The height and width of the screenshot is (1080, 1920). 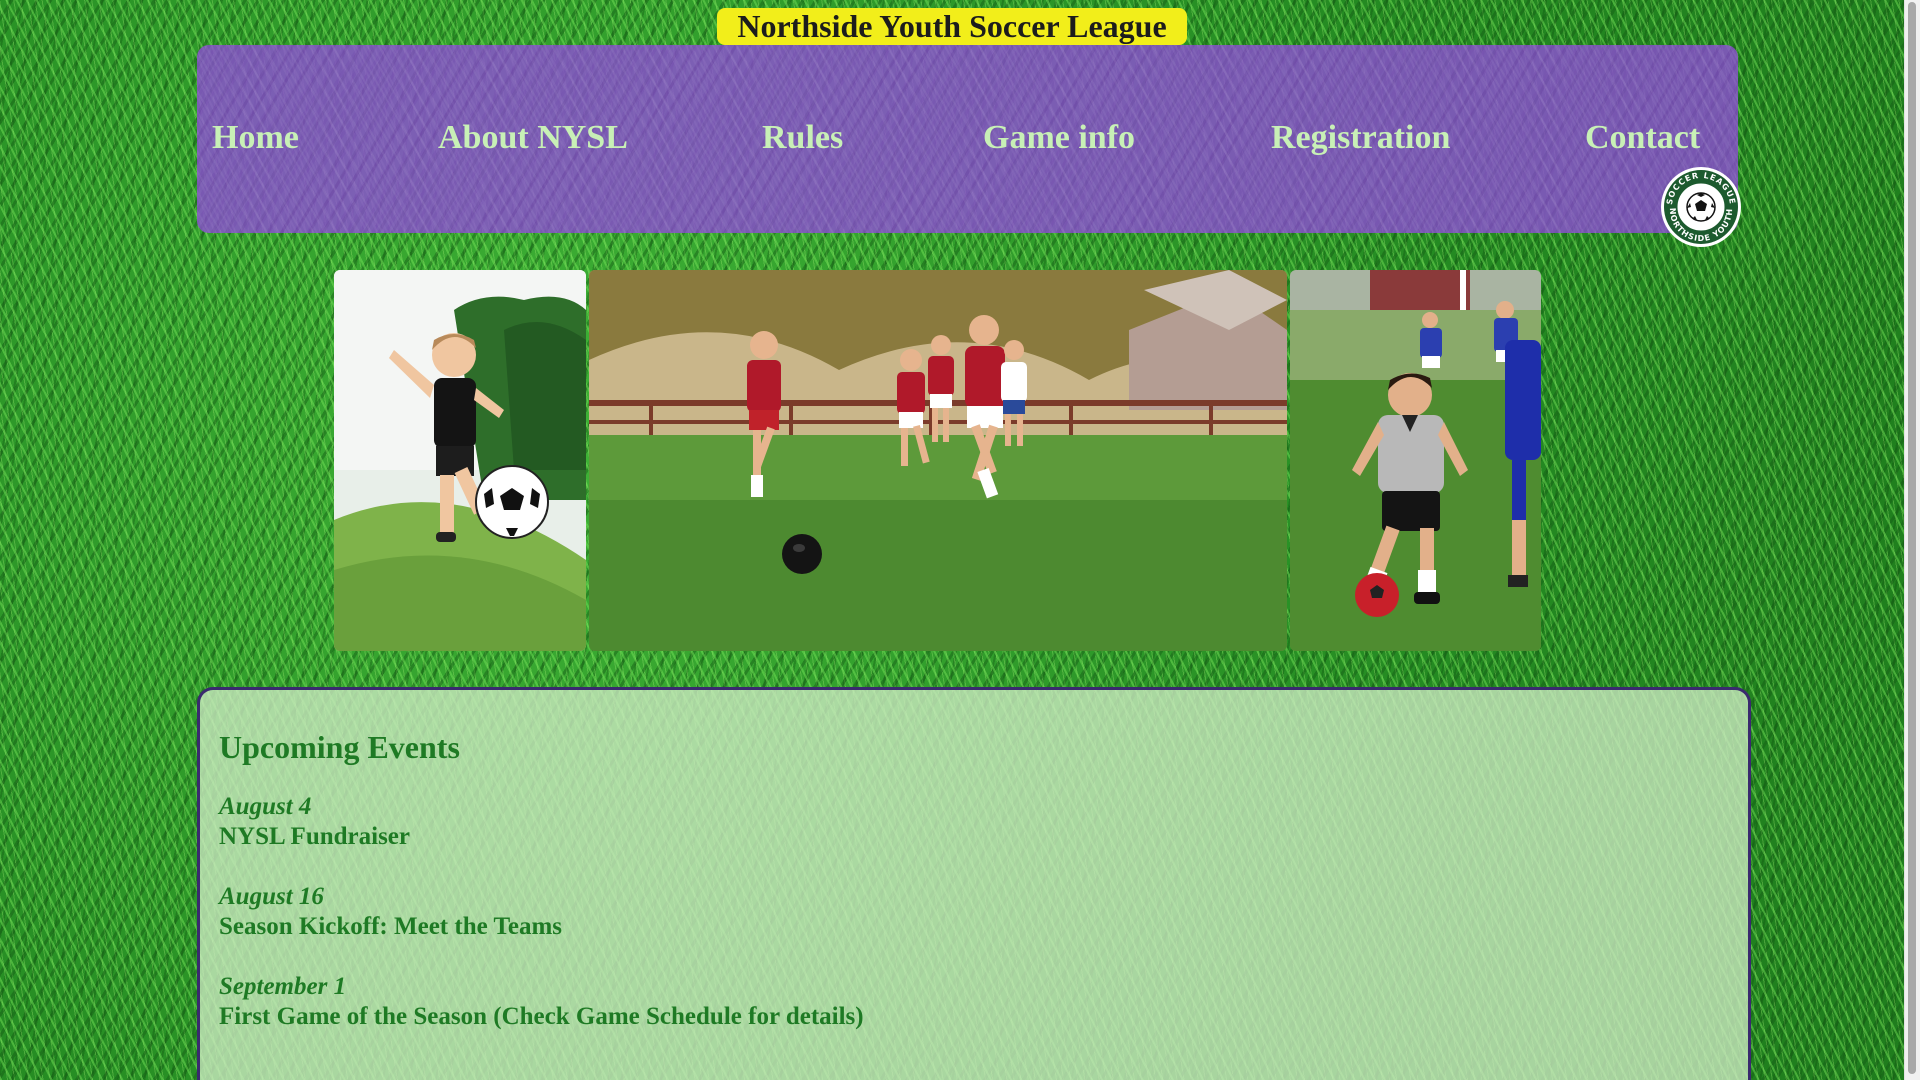 What do you see at coordinates (1701, 207) in the screenshot?
I see `league-logo: SOCCER LEAGUE NORTHSIDE YOUTH` at bounding box center [1701, 207].